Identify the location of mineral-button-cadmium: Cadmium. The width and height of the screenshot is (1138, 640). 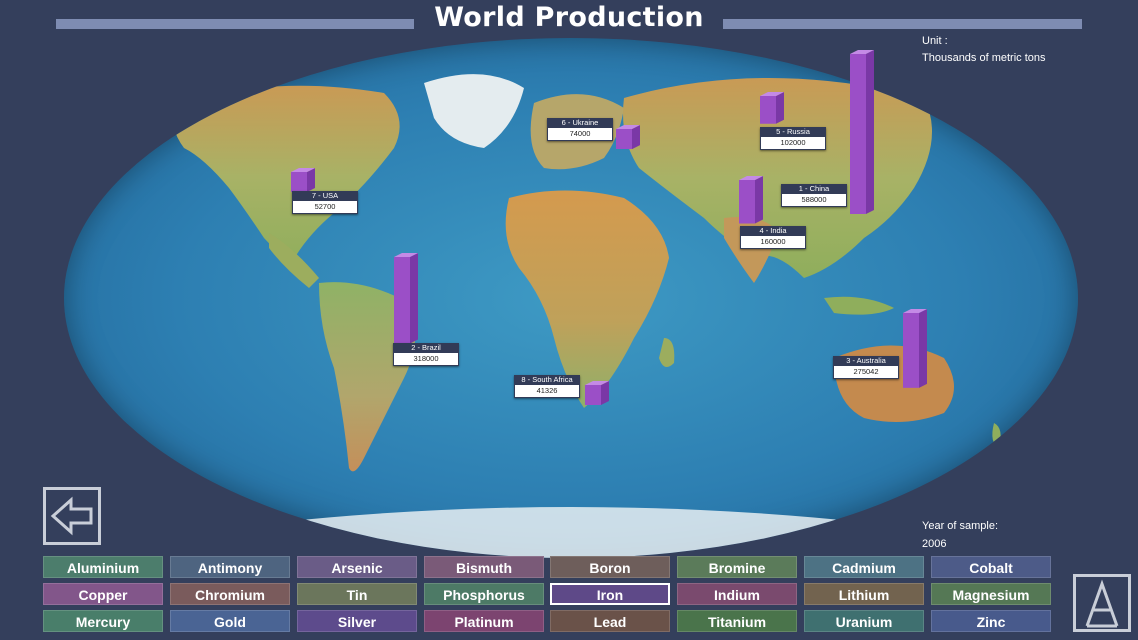
(864, 567).